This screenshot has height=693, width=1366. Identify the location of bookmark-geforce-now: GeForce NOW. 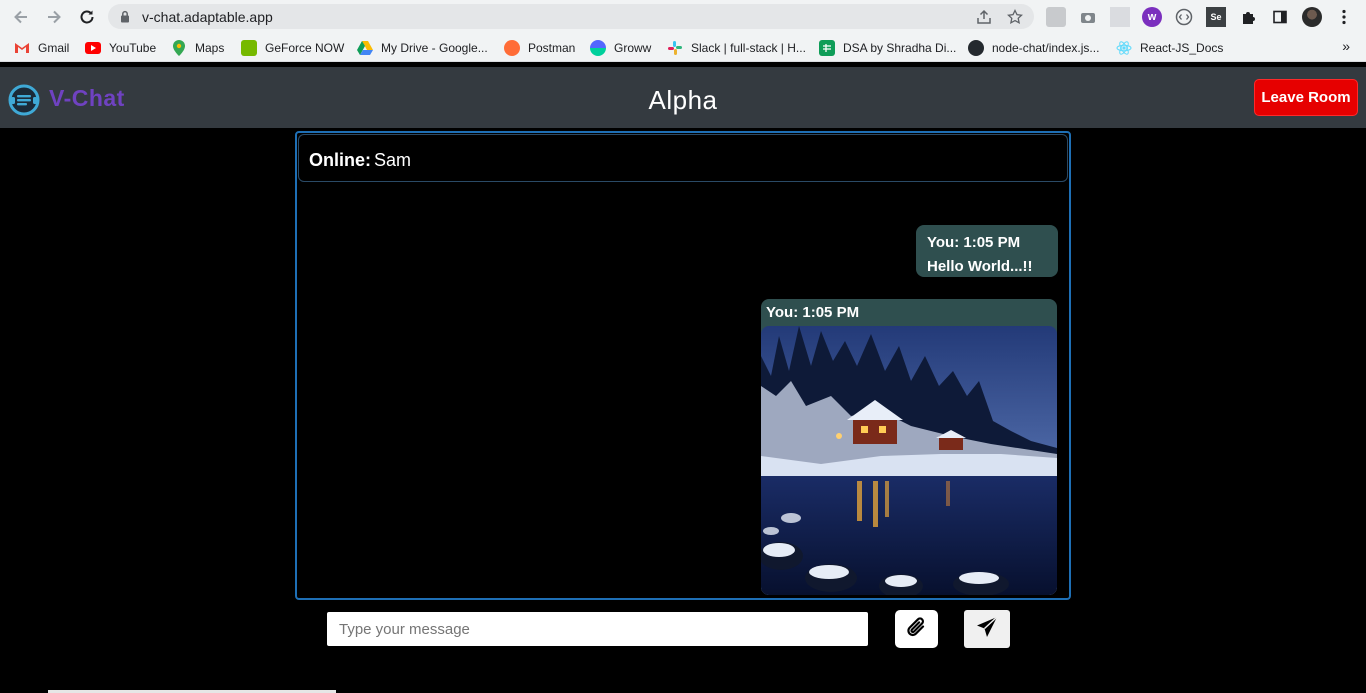
(292, 48).